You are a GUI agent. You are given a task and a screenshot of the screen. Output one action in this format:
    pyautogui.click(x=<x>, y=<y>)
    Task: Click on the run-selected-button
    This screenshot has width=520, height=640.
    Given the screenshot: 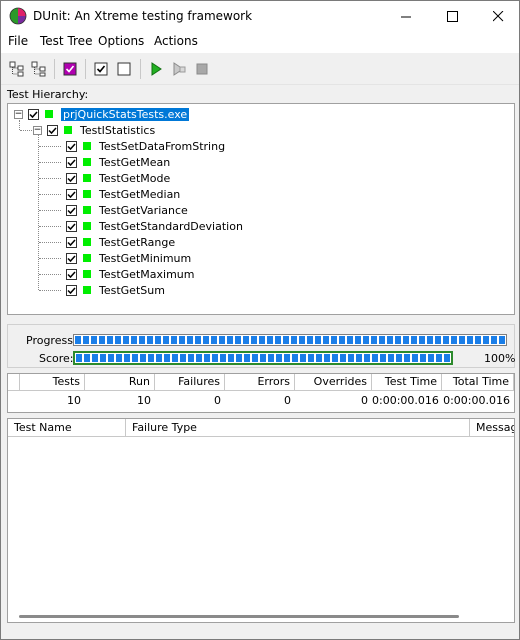 What is the action you would take?
    pyautogui.click(x=179, y=69)
    